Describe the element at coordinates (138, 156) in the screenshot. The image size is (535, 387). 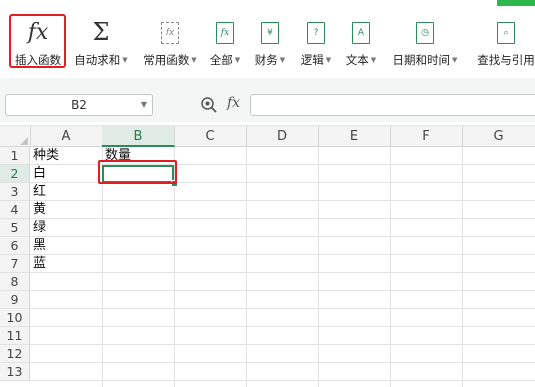
I see `cell-b1: 数量` at that location.